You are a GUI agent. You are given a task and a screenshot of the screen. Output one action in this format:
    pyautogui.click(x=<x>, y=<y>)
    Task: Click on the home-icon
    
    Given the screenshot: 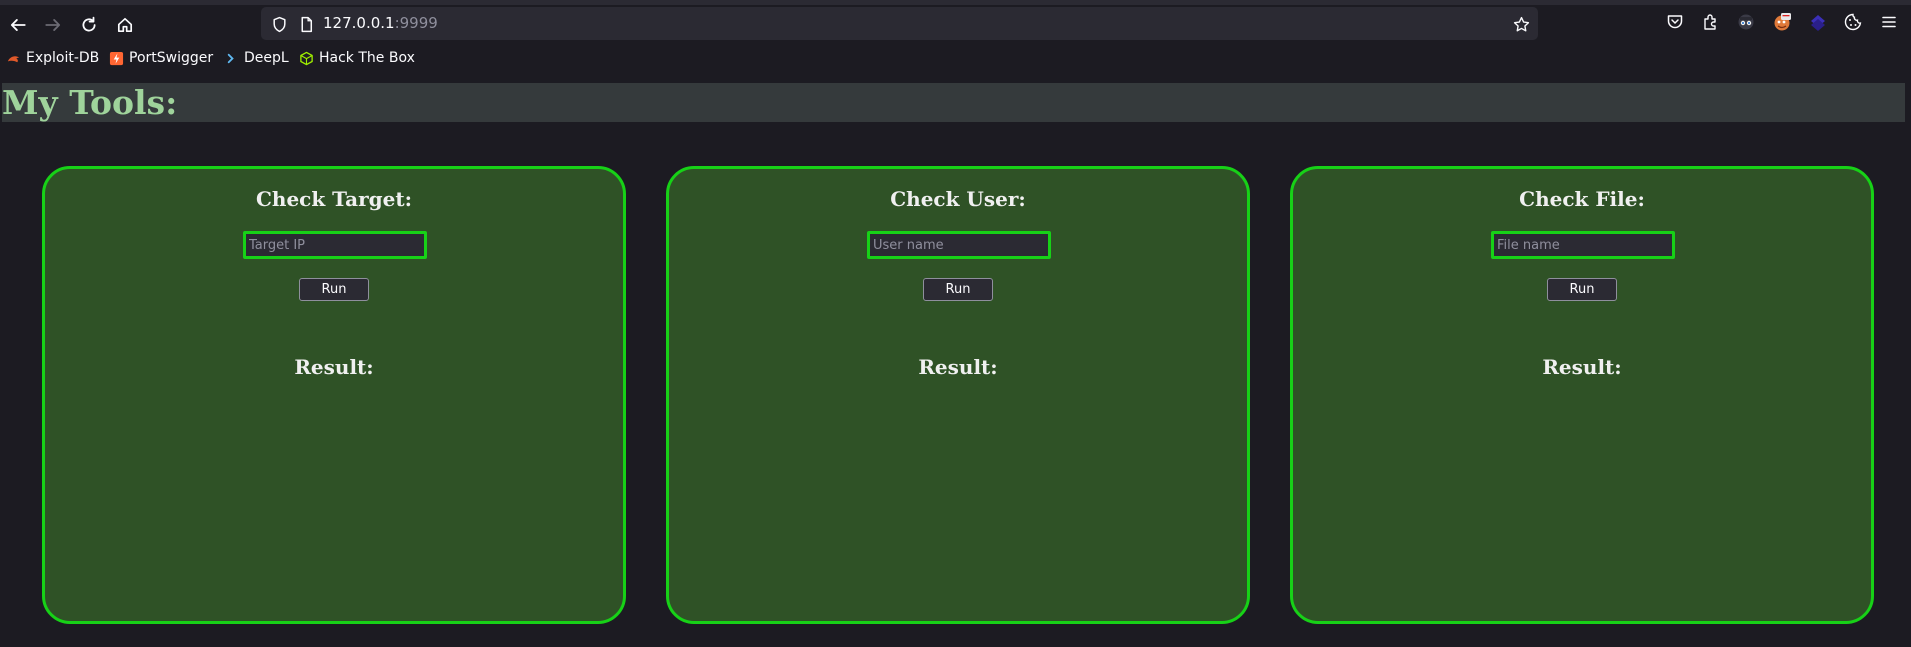 What is the action you would take?
    pyautogui.click(x=125, y=25)
    